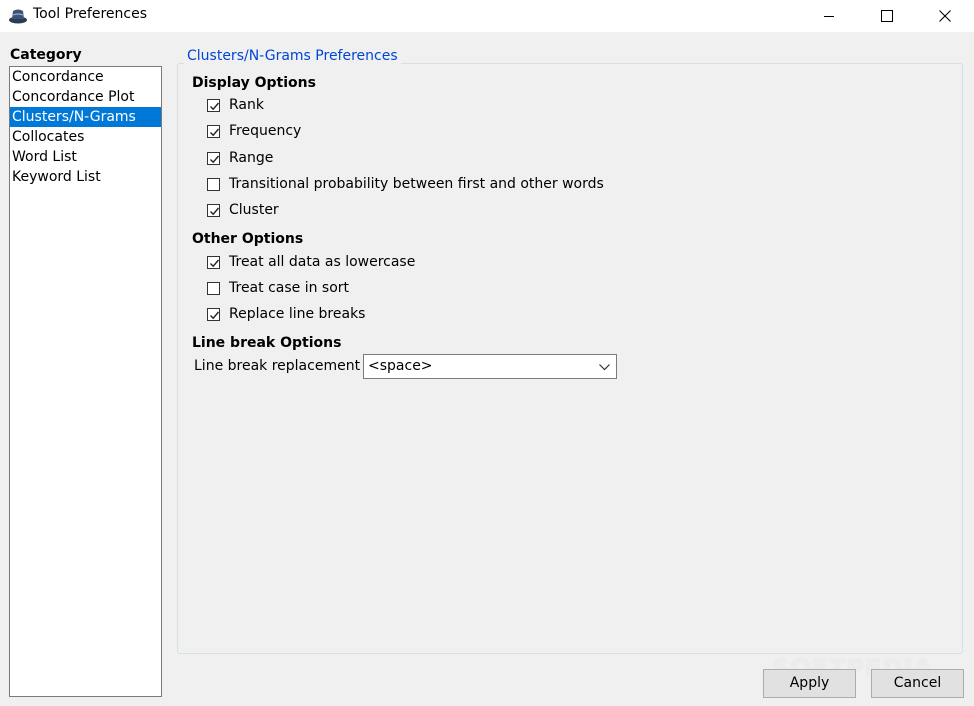 Image resolution: width=974 pixels, height=706 pixels. What do you see at coordinates (604, 367) in the screenshot?
I see `chevron-down-icon` at bounding box center [604, 367].